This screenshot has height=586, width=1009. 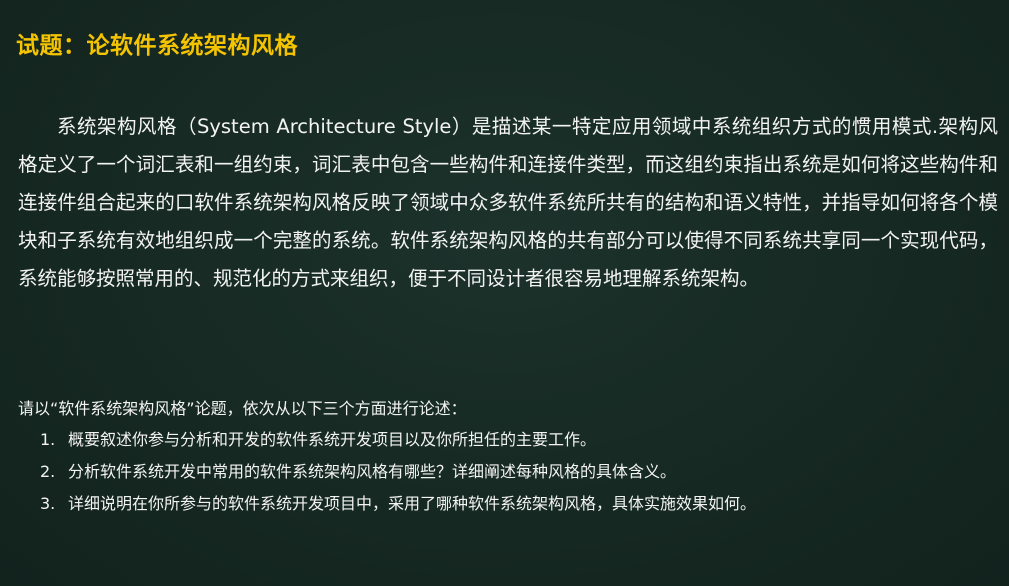 I want to click on question-number: 2., so click(x=48, y=471).